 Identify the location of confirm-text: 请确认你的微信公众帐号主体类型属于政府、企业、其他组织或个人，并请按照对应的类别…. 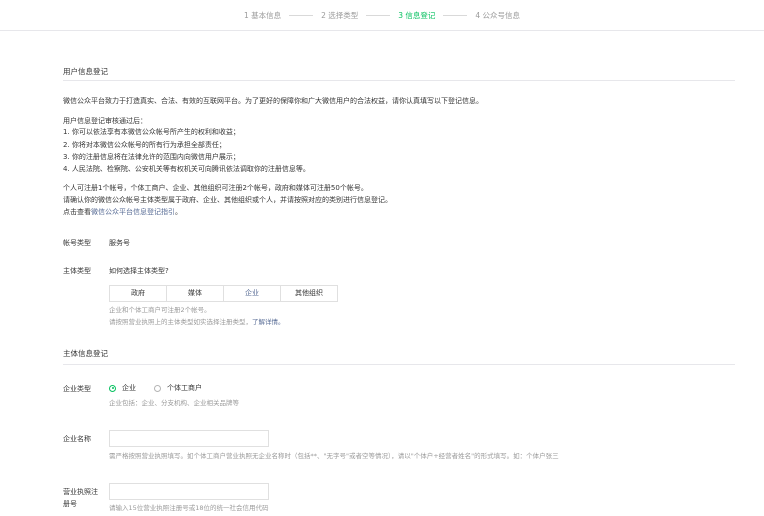
(227, 200).